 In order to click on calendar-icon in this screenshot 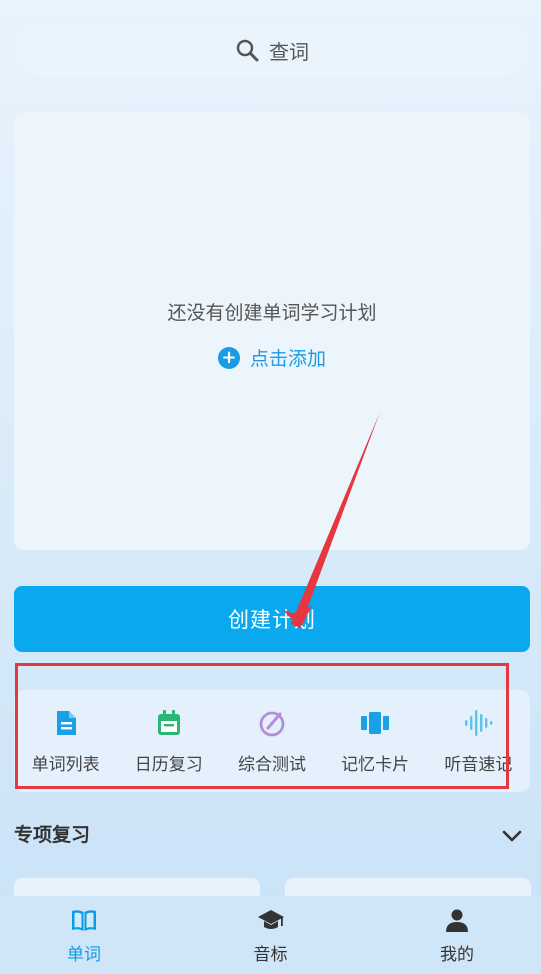, I will do `click(168, 722)`.